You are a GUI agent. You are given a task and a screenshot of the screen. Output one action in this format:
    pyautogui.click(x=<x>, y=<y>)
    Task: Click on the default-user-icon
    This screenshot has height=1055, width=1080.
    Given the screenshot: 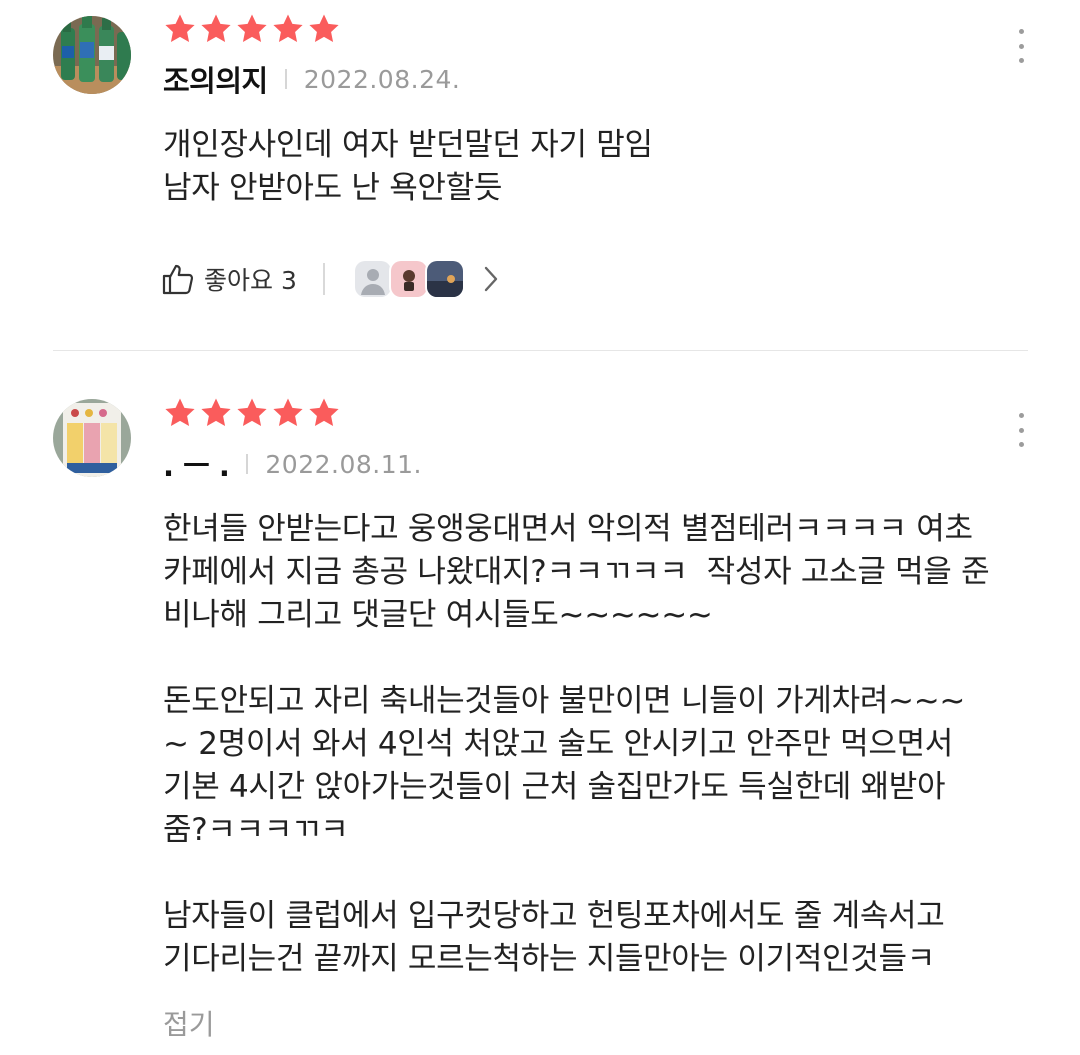 What is the action you would take?
    pyautogui.click(x=372, y=279)
    